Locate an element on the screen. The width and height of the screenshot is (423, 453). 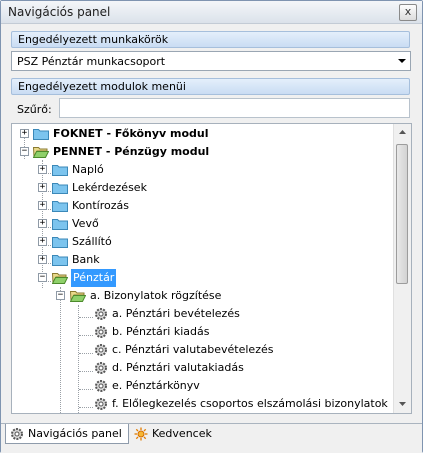
tree-node-pennet: − PENNET - Pénzügy modul is located at coordinates (202, 152).